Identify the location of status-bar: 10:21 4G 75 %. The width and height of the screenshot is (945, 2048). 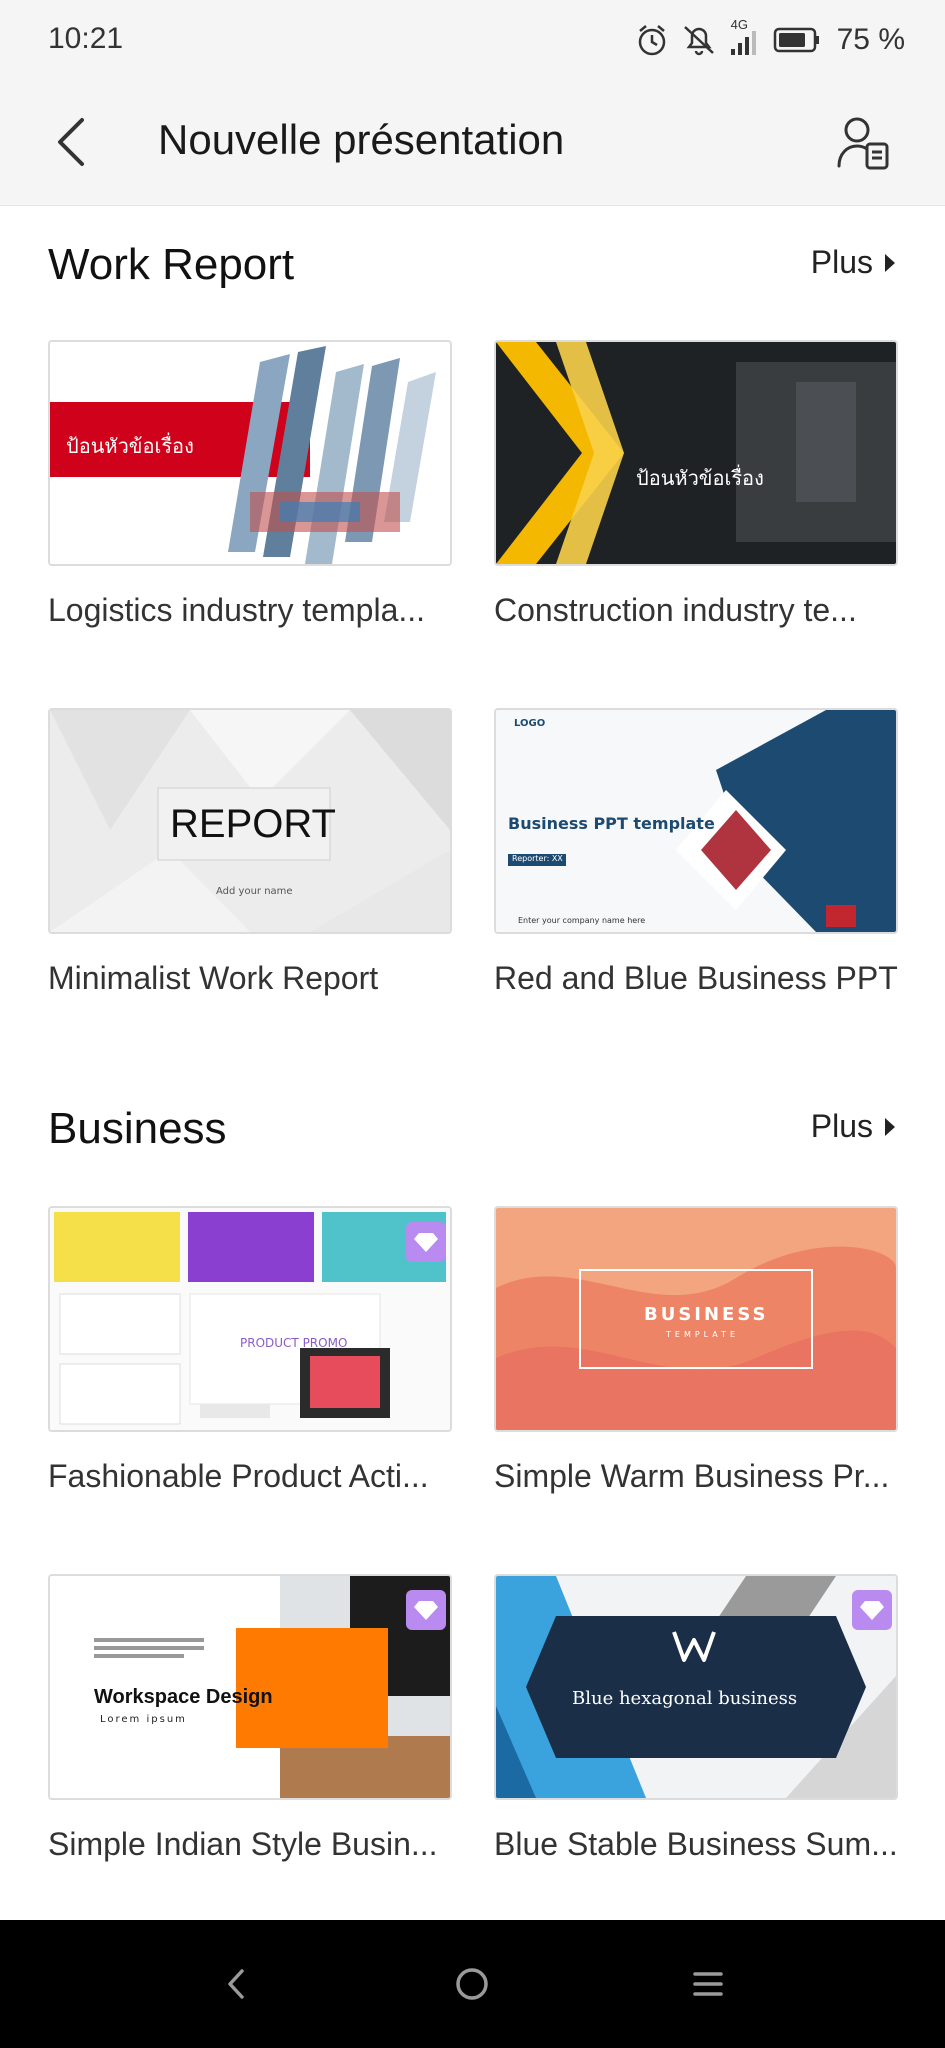
(472, 41).